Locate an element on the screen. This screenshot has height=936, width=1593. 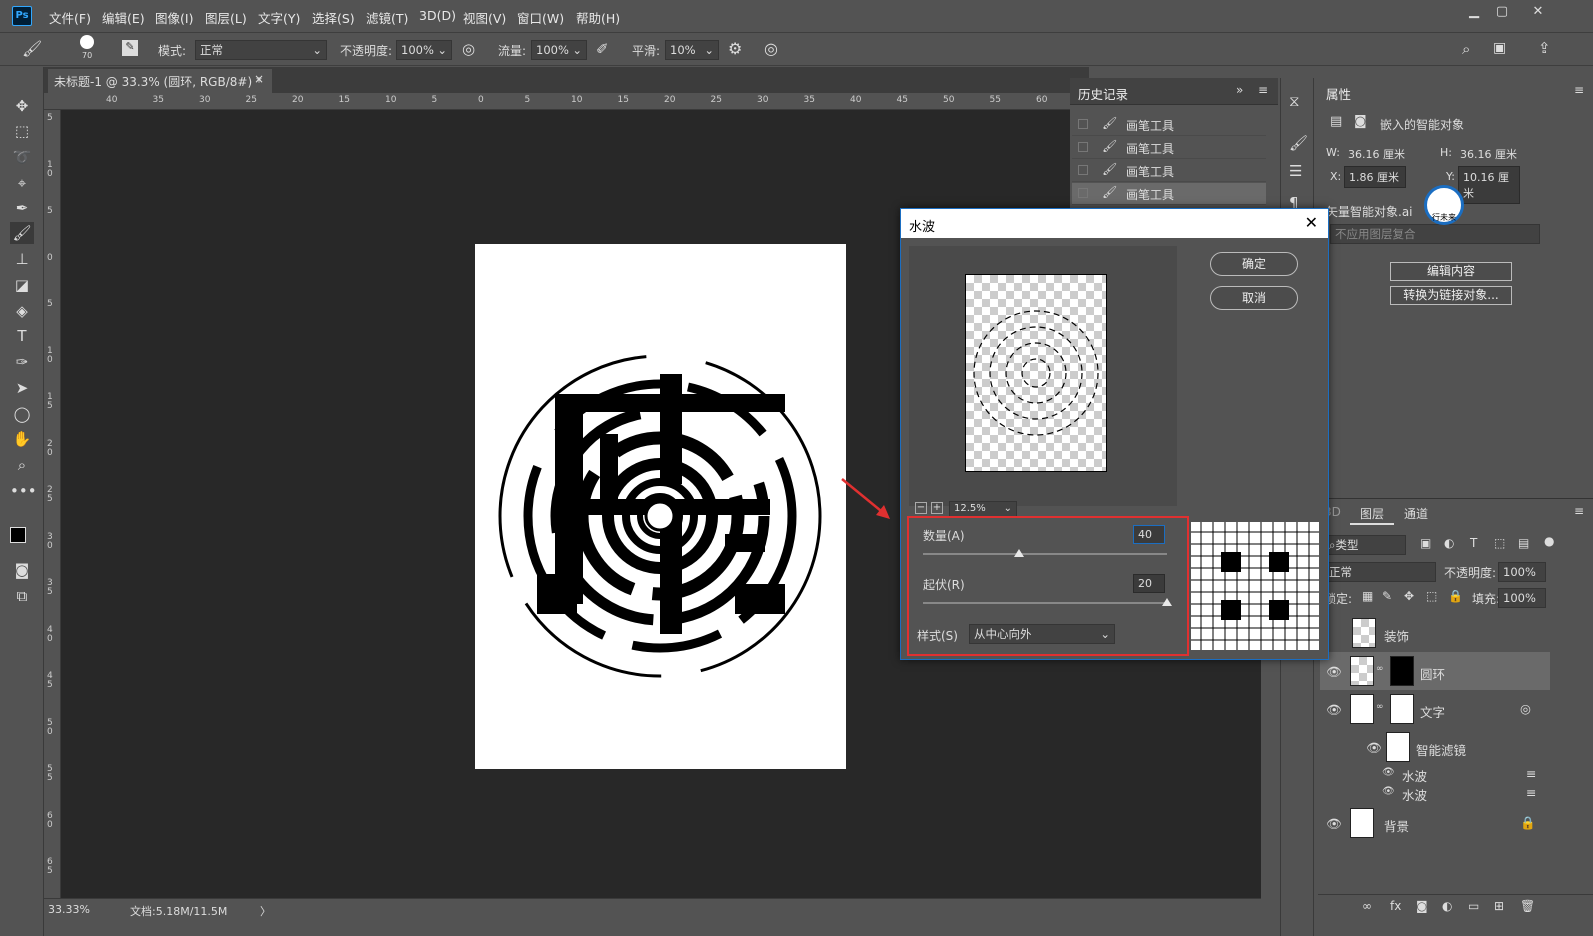
layer-name: 文字 is located at coordinates (1432, 711).